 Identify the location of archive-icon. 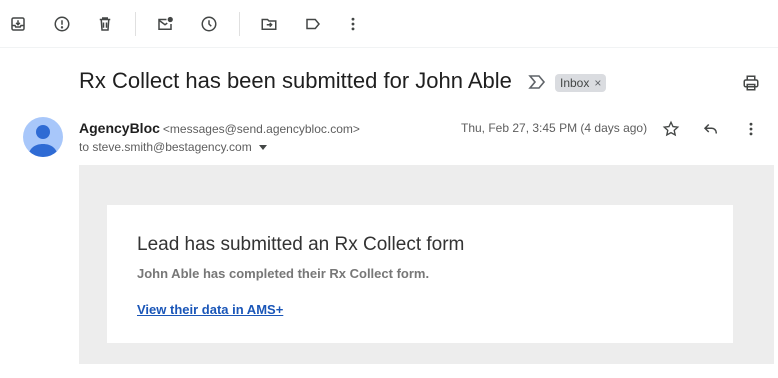
(18, 24).